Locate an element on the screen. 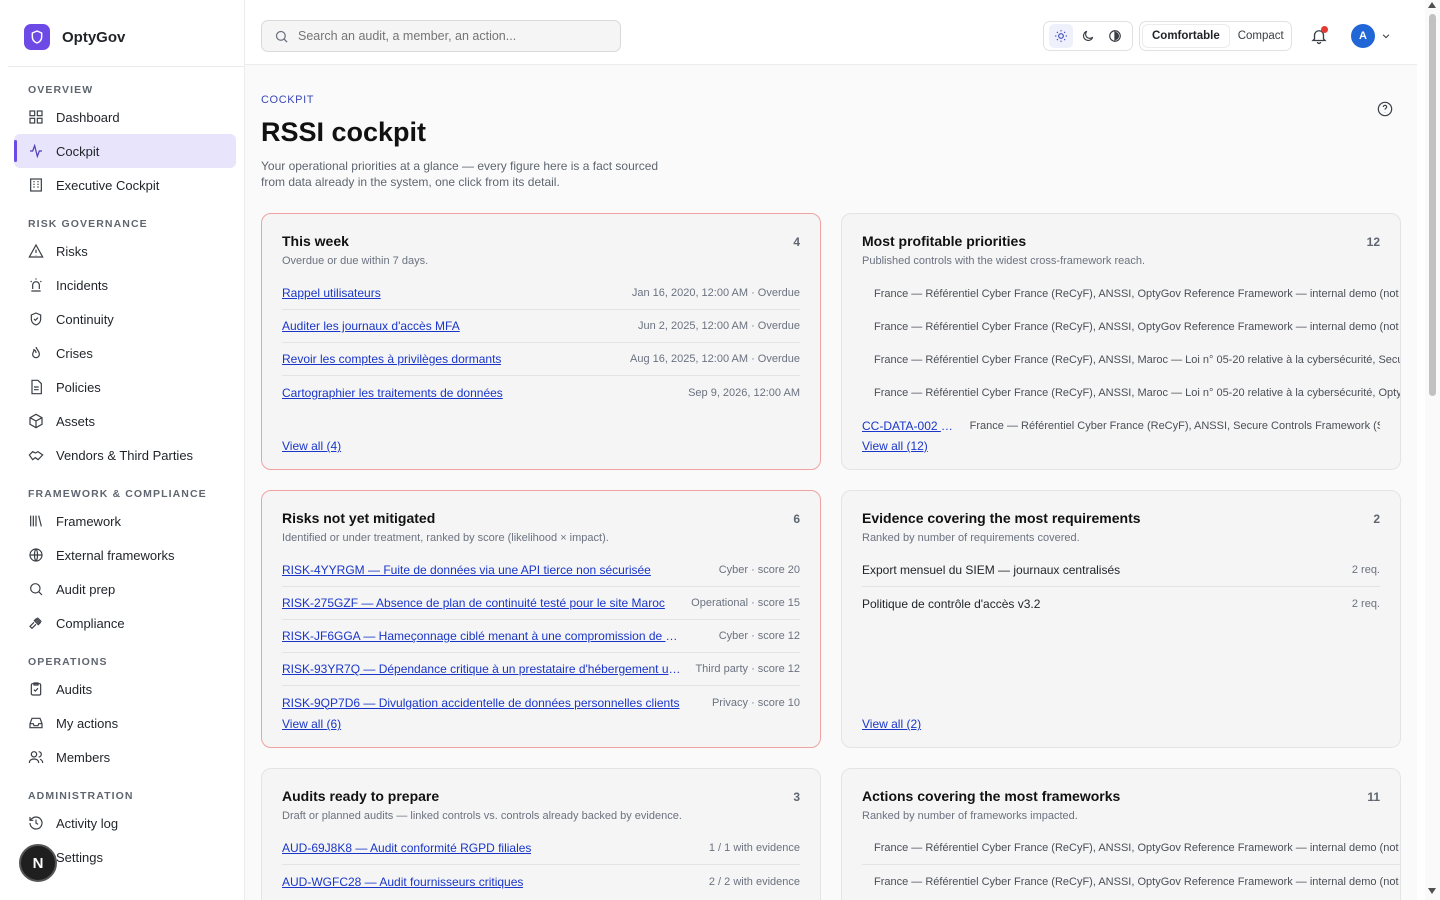  evidence-ratio: 1 / 1 with evidence is located at coordinates (754, 848).